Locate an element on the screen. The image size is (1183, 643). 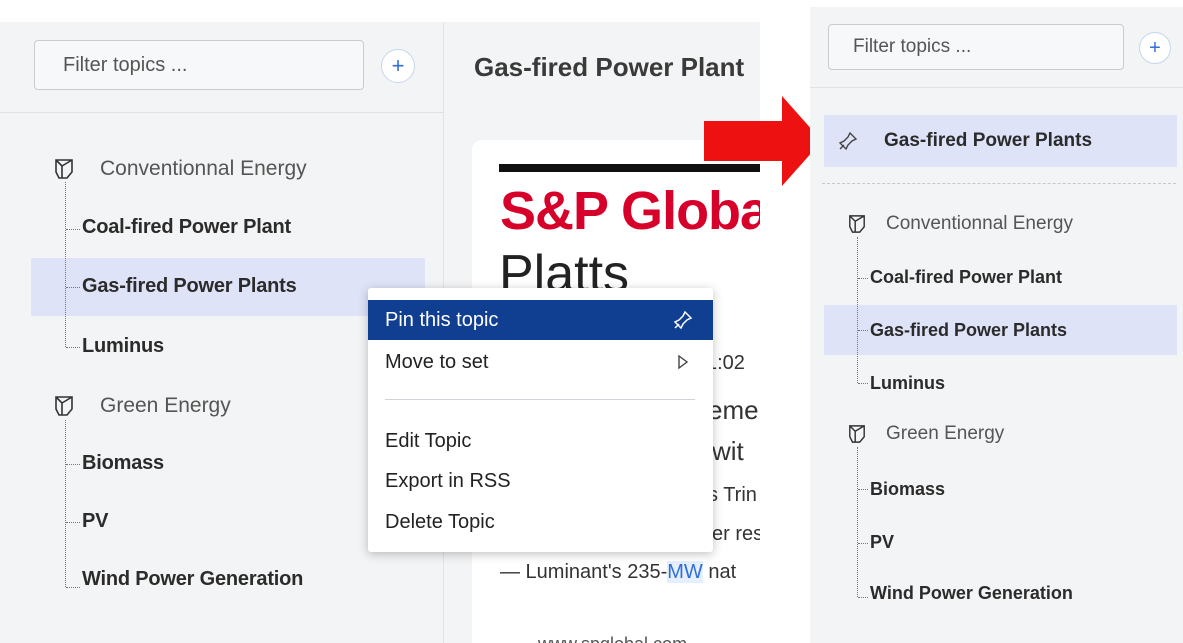
menu-item-export-rss: Export in RSS is located at coordinates (540, 481).